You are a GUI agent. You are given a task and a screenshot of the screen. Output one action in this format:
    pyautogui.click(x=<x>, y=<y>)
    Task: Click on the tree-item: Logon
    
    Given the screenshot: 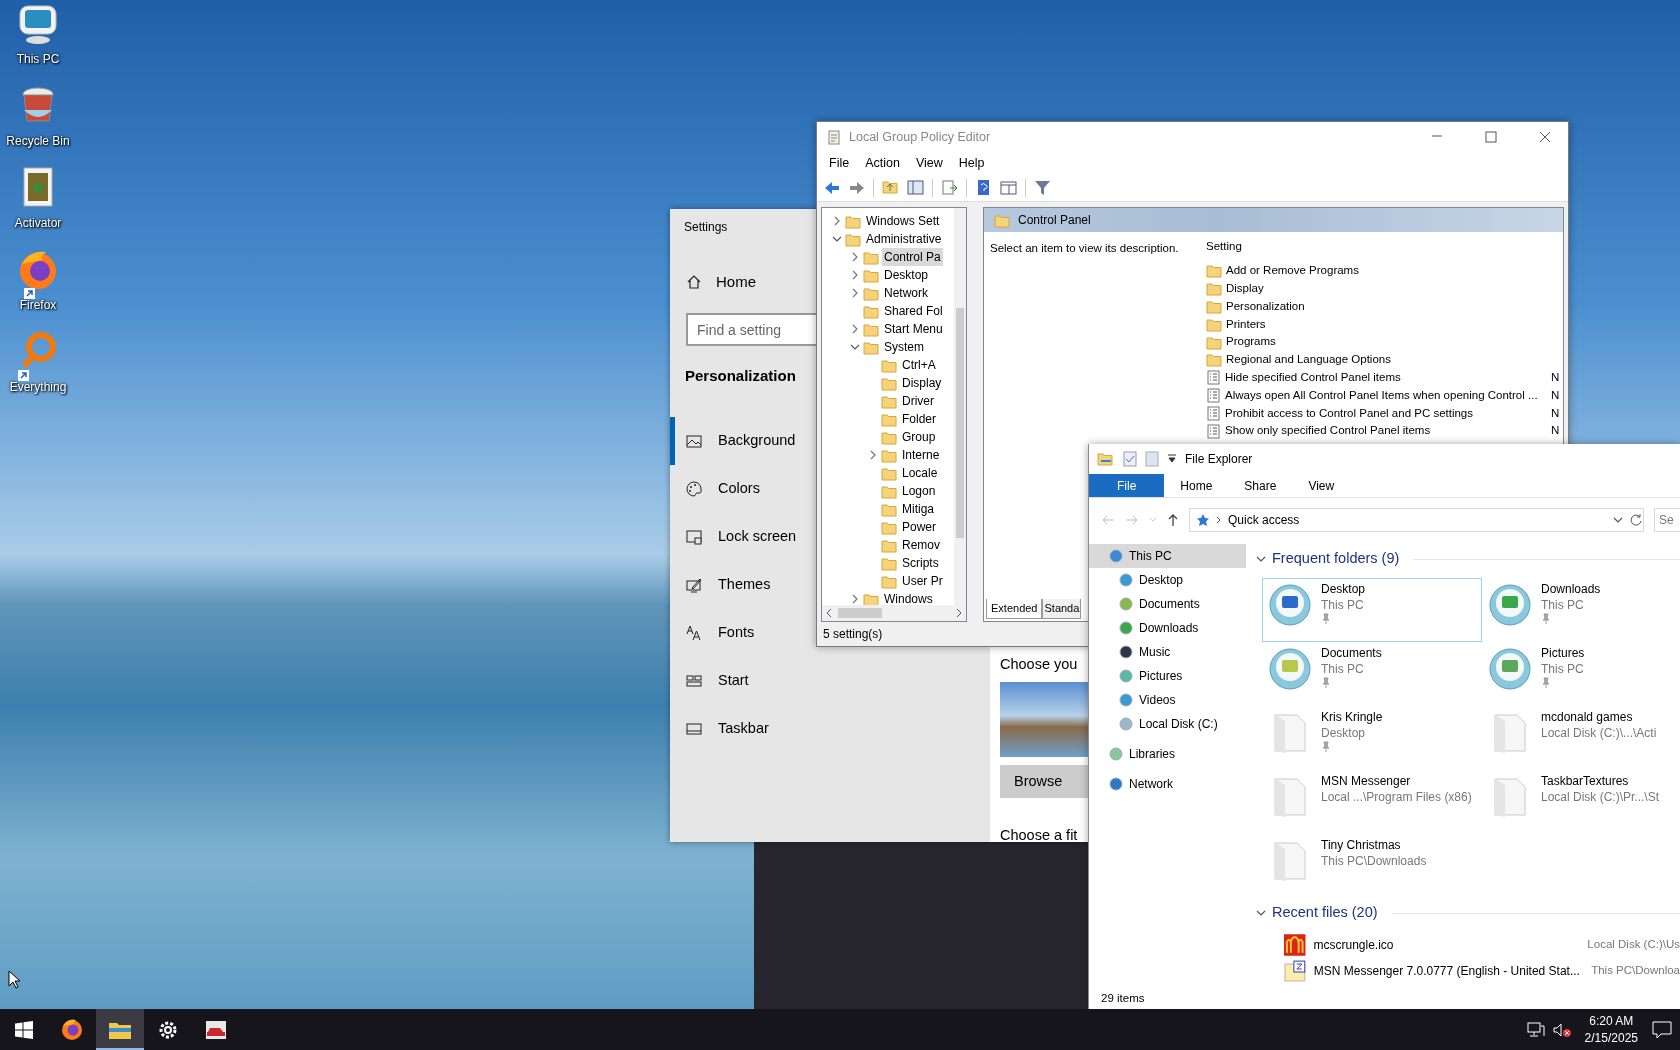 What is the action you would take?
    pyautogui.click(x=919, y=491)
    